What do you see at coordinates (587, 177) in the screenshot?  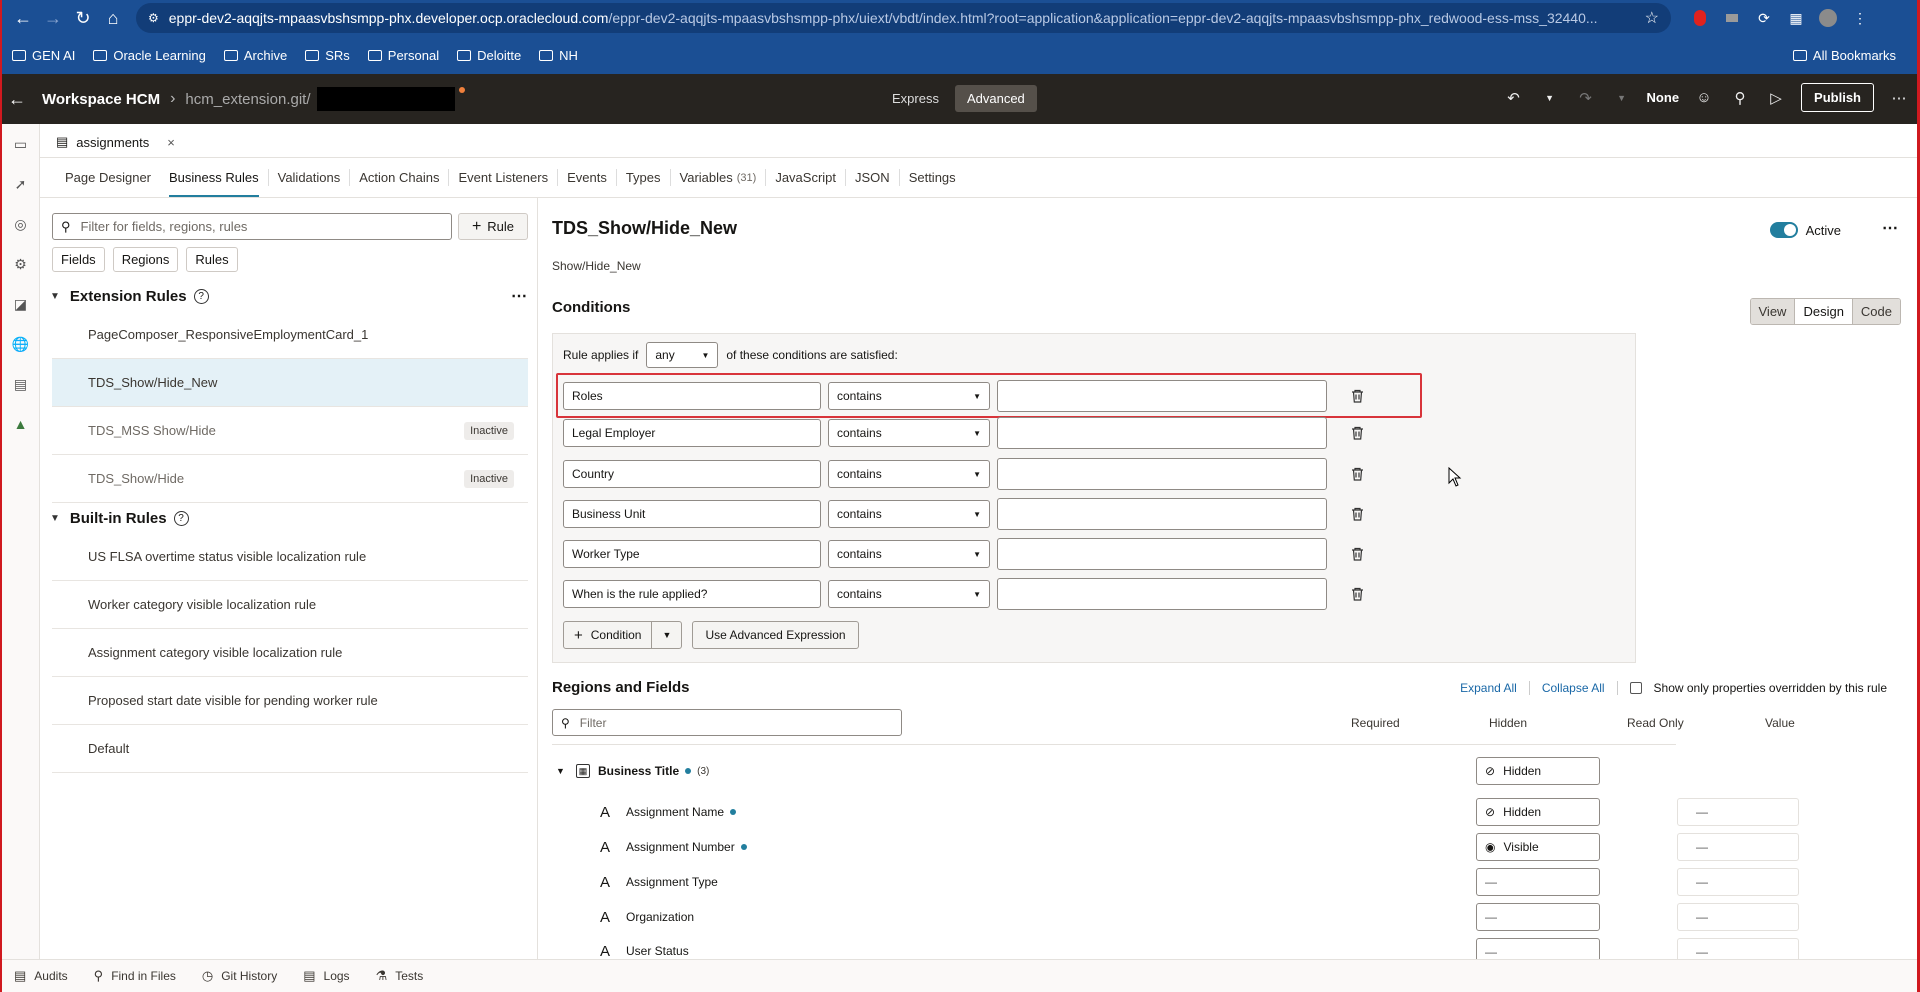 I see `tab-events: Events` at bounding box center [587, 177].